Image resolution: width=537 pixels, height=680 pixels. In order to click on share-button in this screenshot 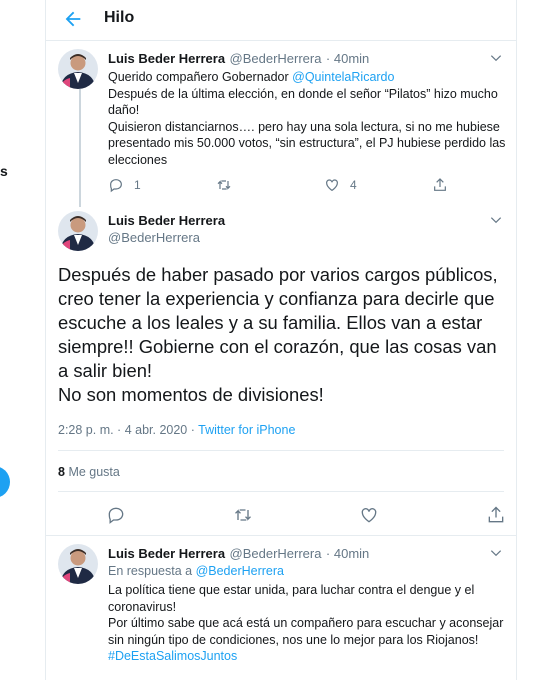, I will do `click(484, 185)`.